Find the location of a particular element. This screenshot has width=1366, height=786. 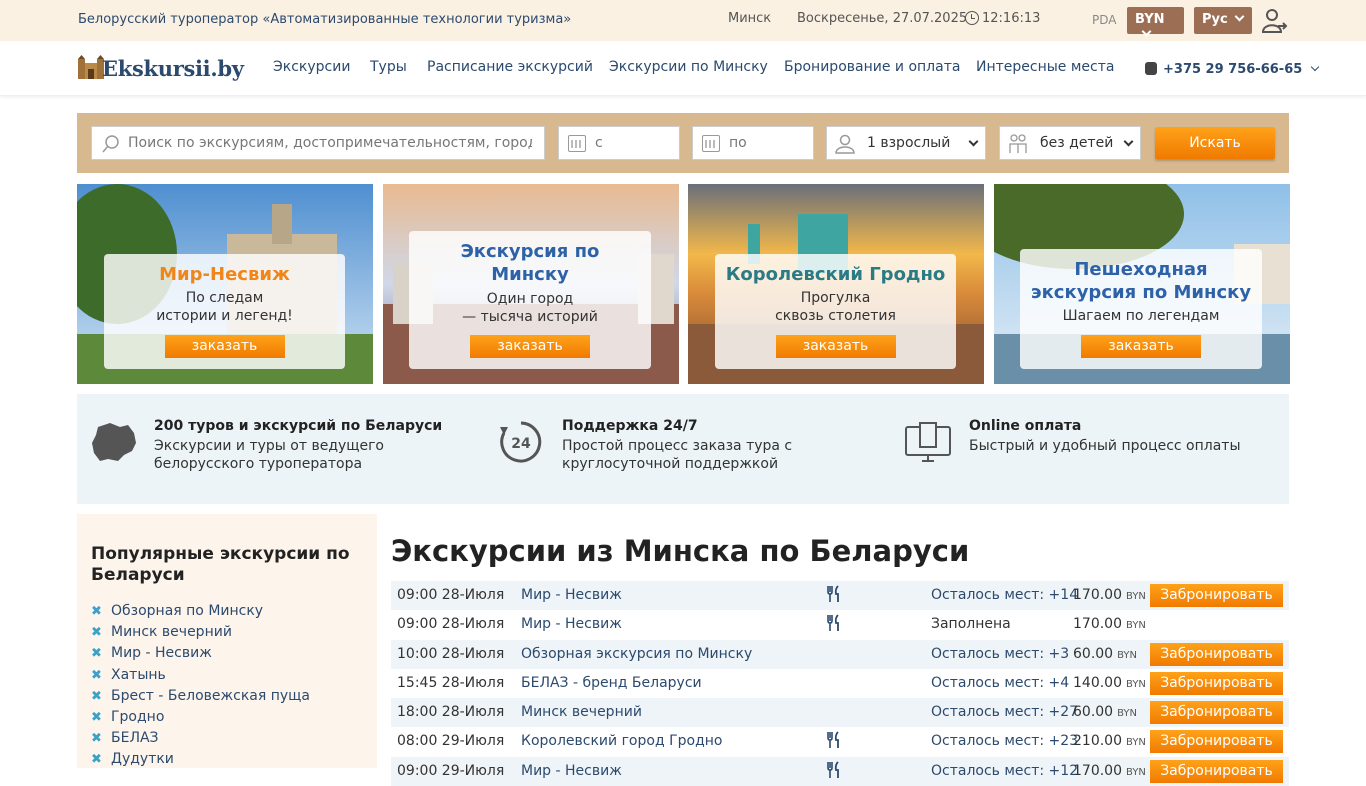

children-icon is located at coordinates (1018, 143).